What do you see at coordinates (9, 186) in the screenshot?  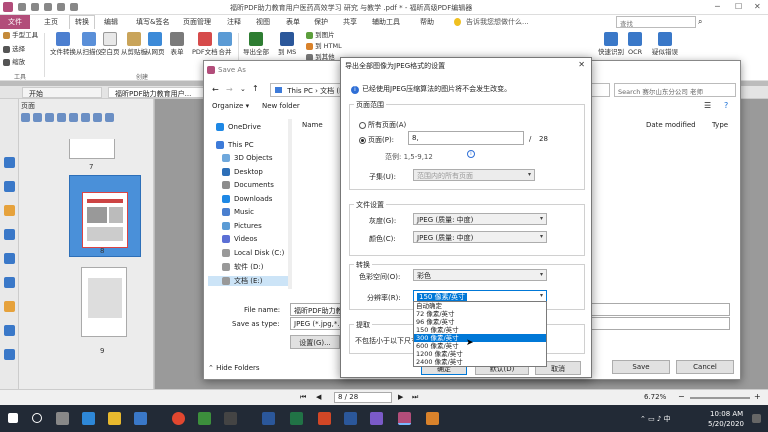 I see `bookmark-icon` at bounding box center [9, 186].